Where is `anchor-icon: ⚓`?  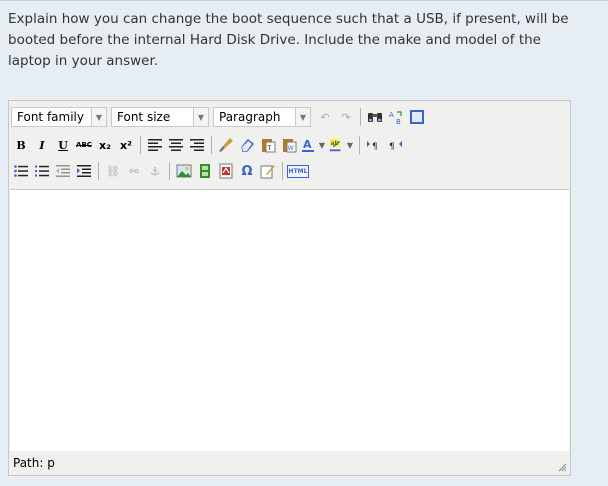
anchor-icon: ⚓ is located at coordinates (155, 171).